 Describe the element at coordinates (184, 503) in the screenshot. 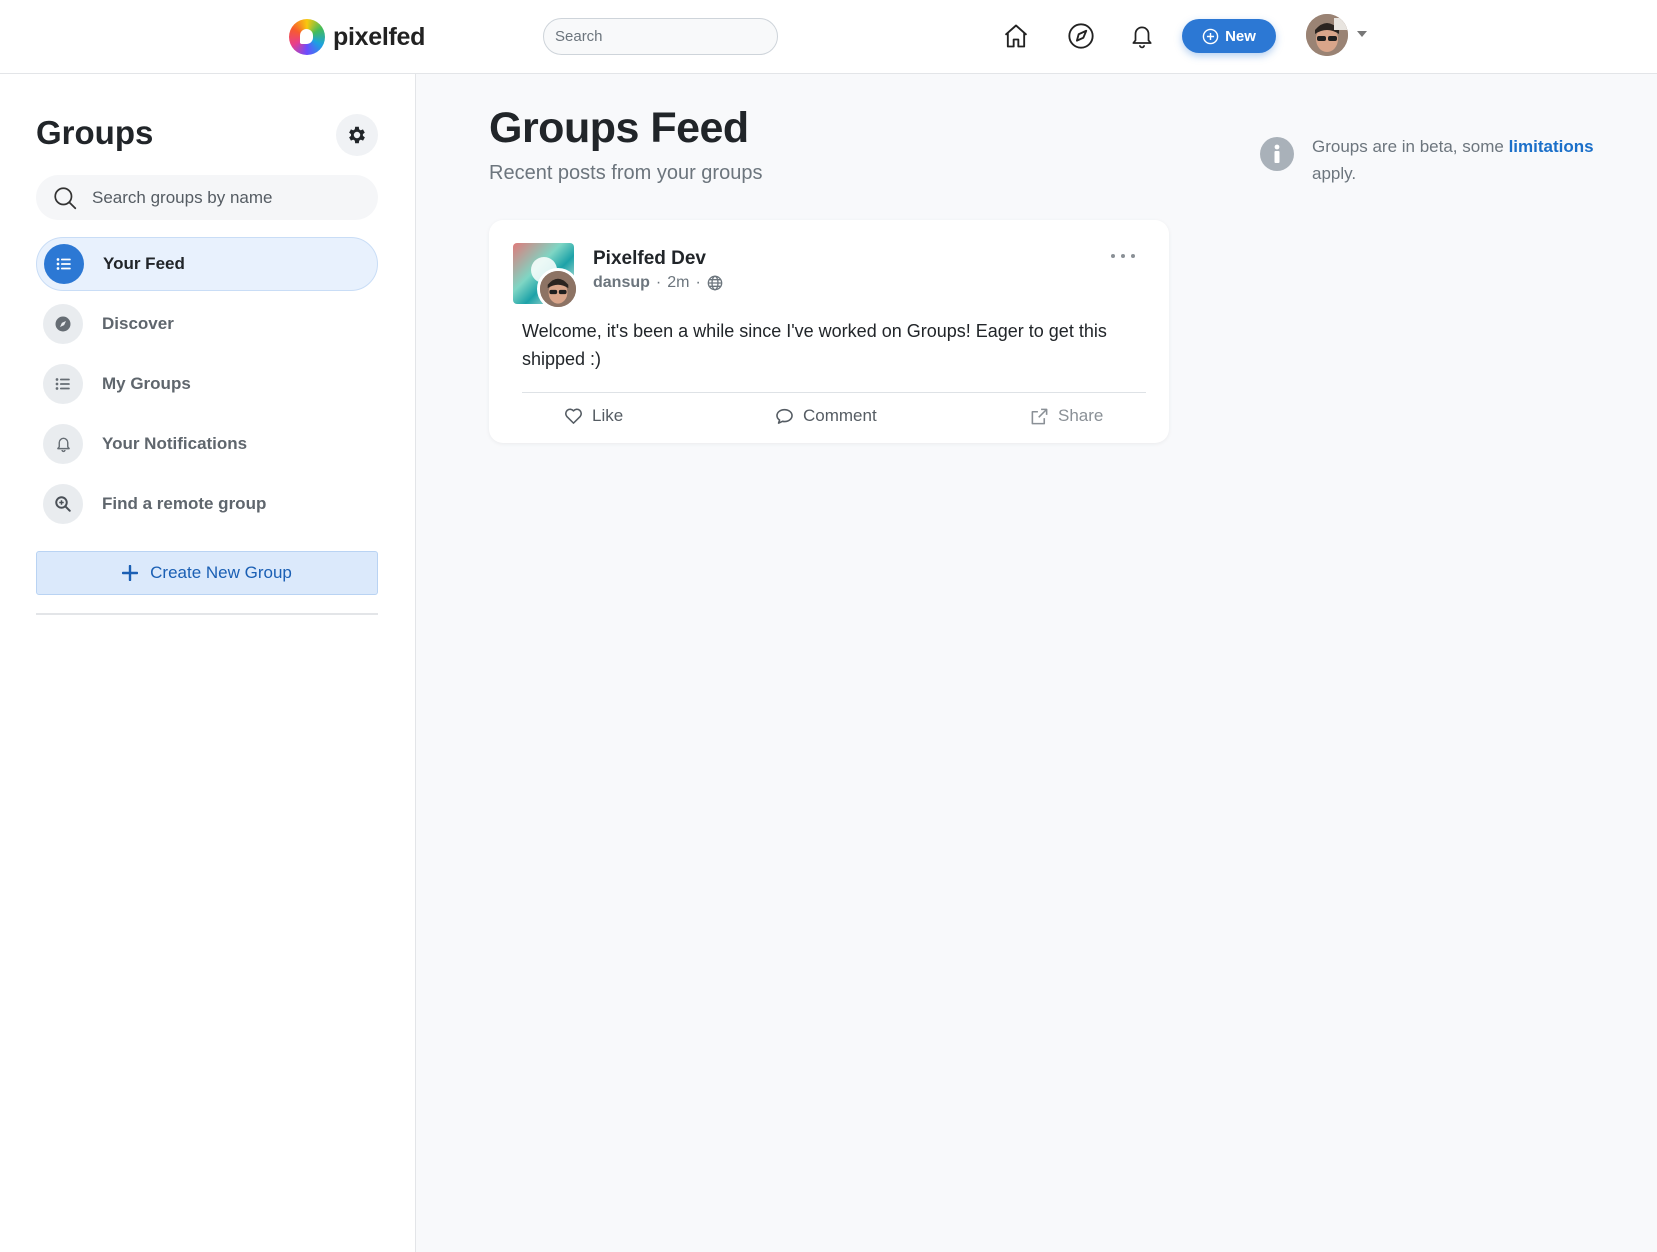

I see `sidebar-item-label: Find a remote group` at that location.